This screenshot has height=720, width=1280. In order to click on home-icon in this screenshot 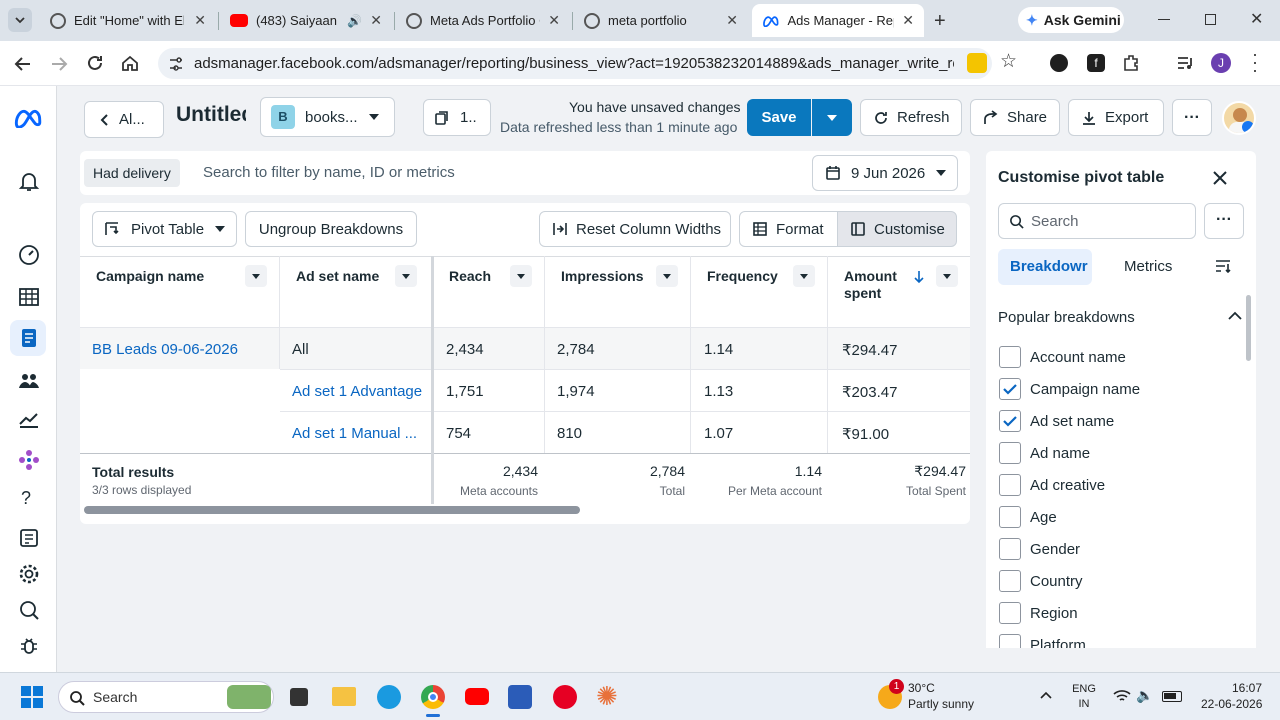, I will do `click(130, 63)`.